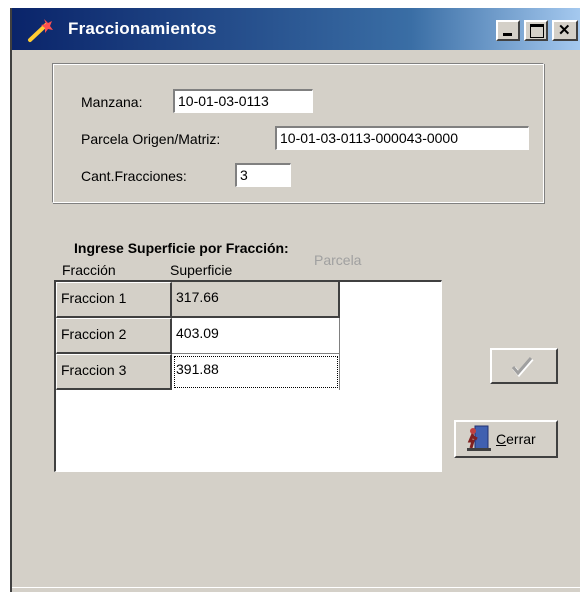 This screenshot has height=592, width=580. Describe the element at coordinates (263, 175) in the screenshot. I see `cant-fracciones-field: 3` at that location.